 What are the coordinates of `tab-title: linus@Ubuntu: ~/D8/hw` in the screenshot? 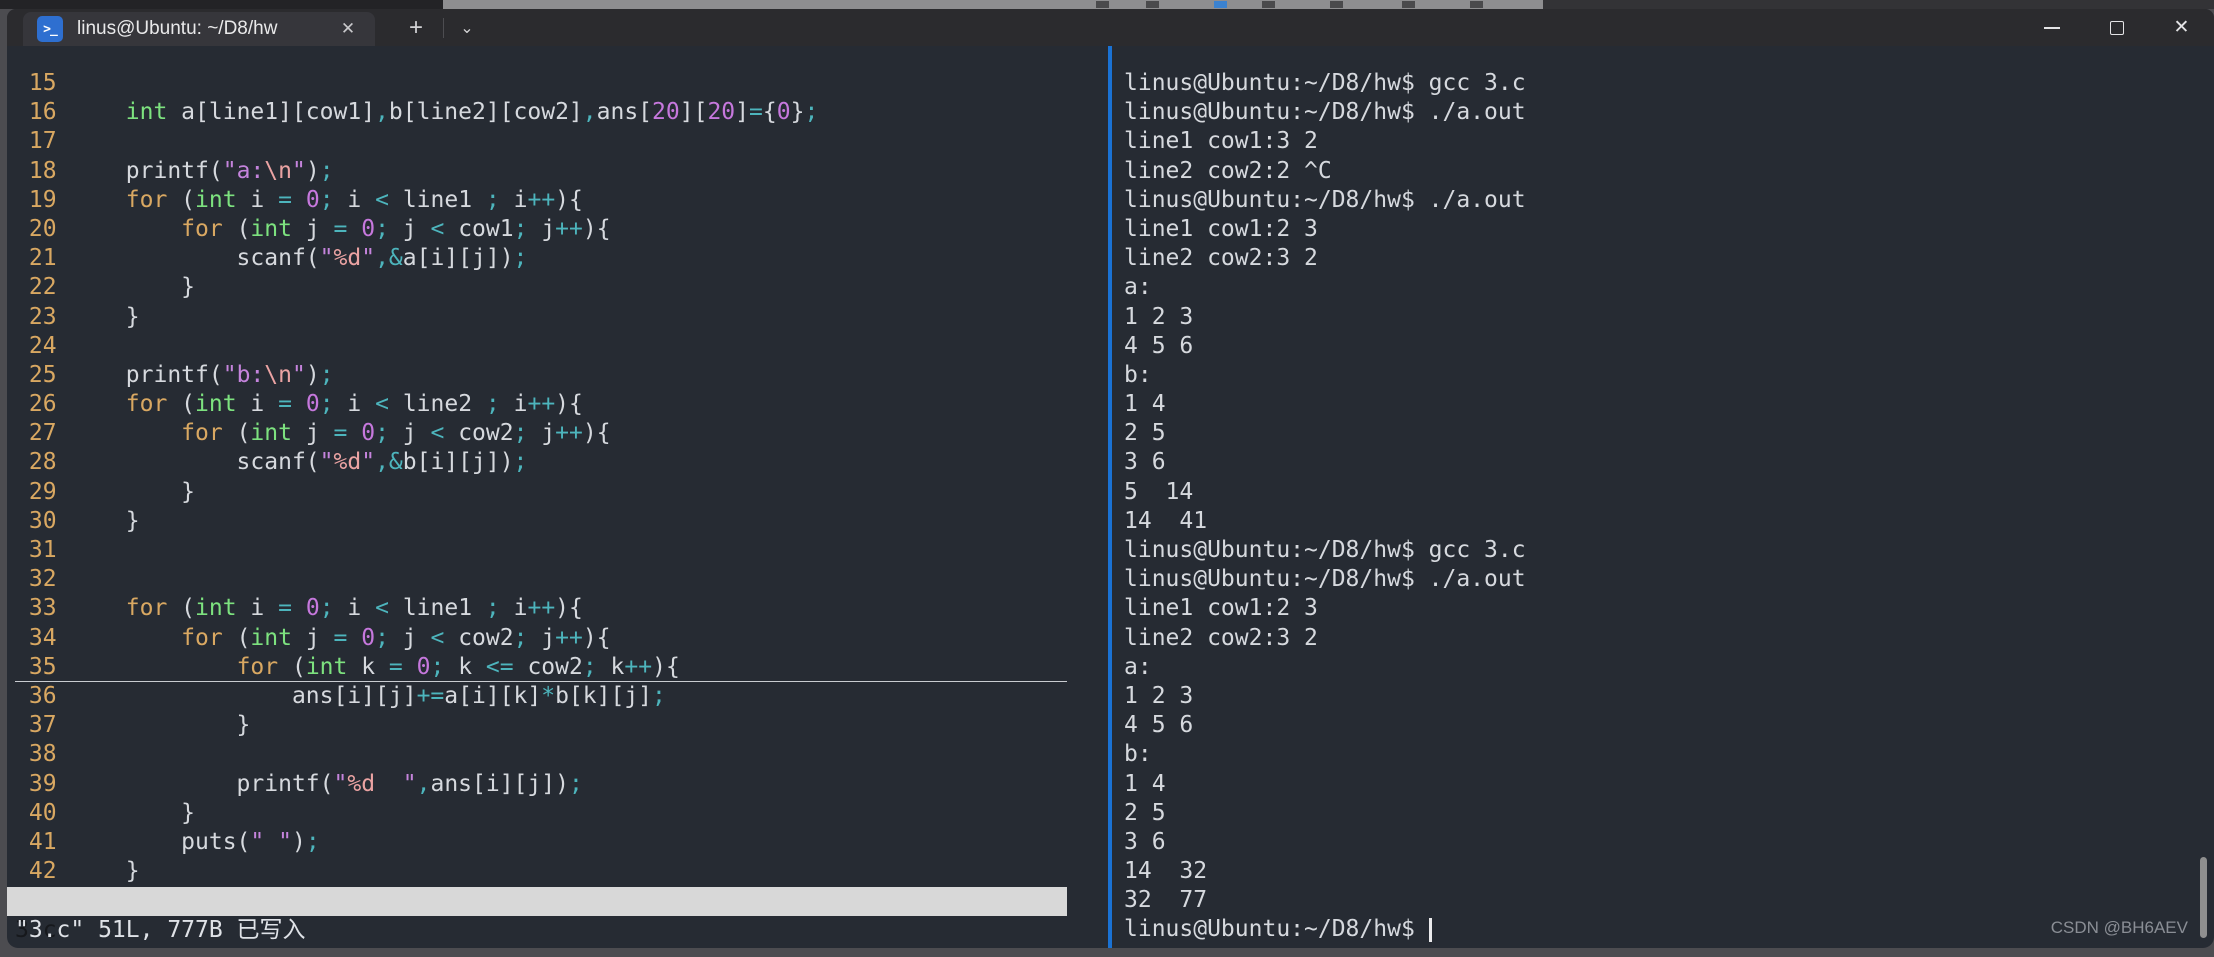 It's located at (177, 28).